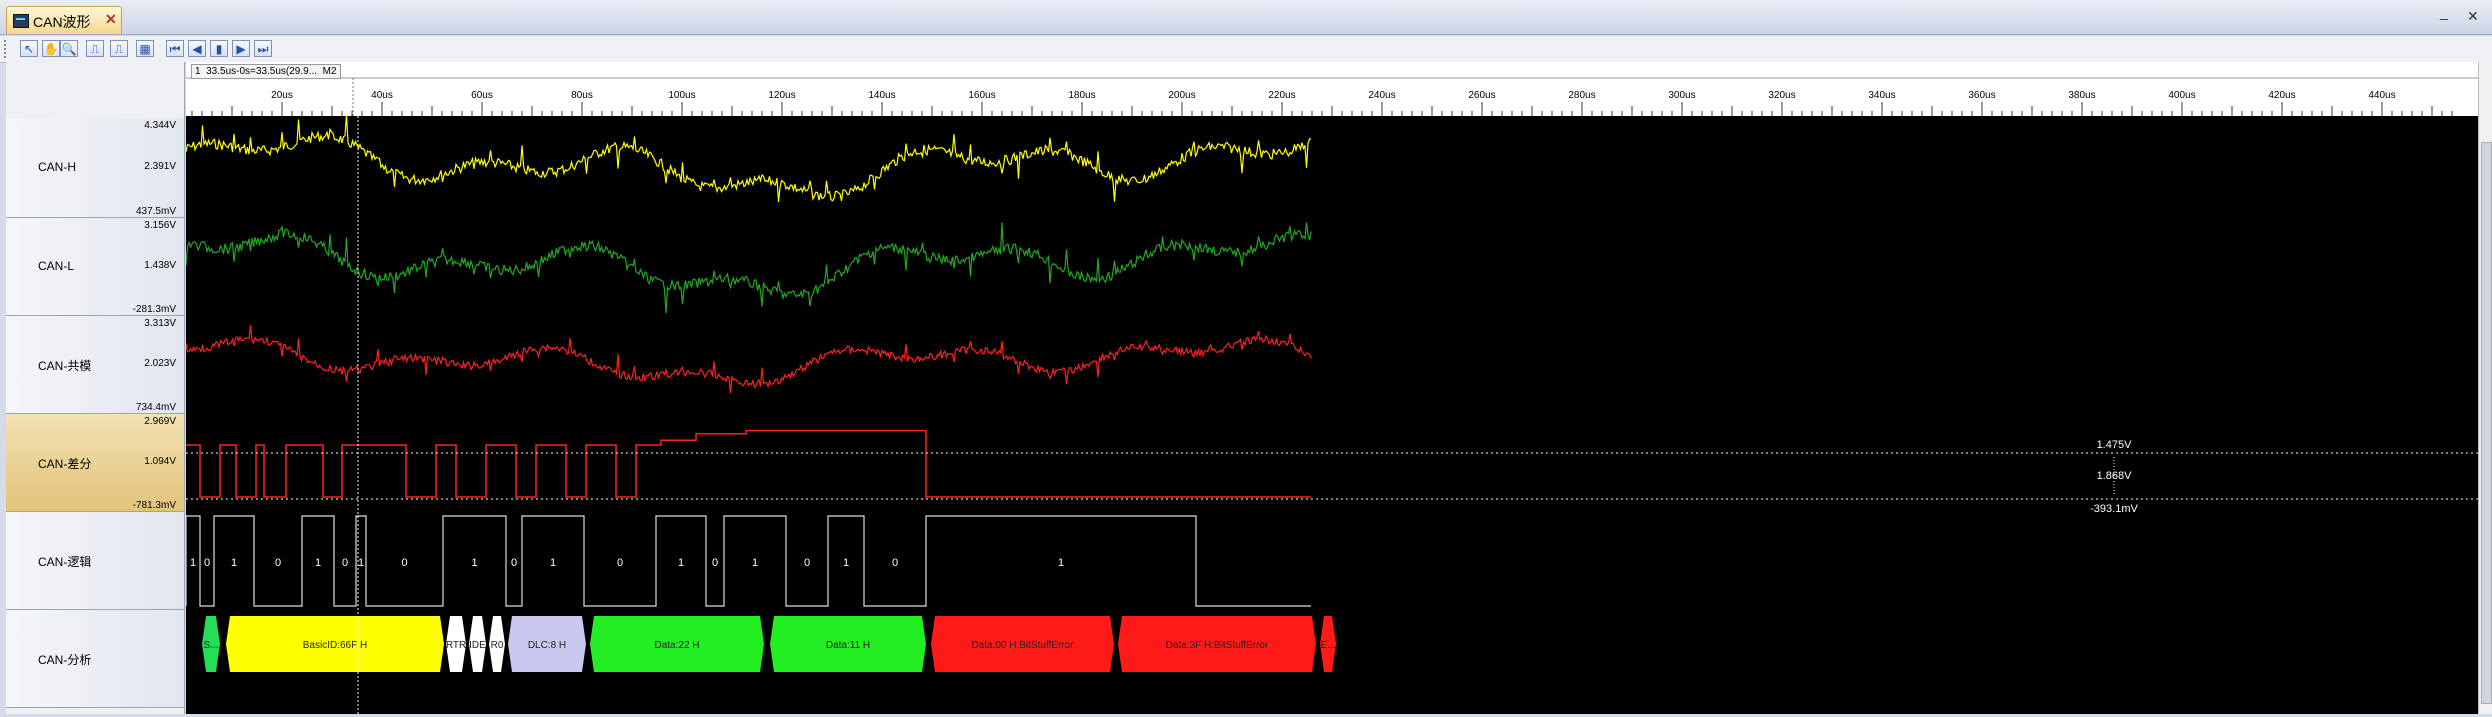 The width and height of the screenshot is (2492, 717). I want to click on channel-mid-value: 1.094V, so click(160, 461).